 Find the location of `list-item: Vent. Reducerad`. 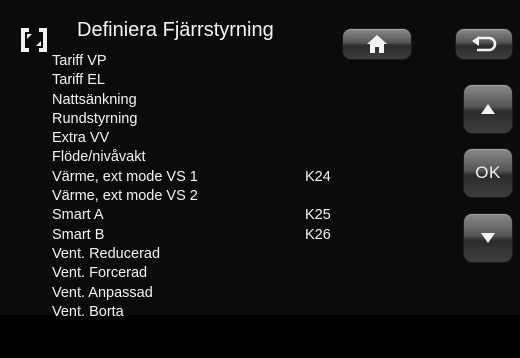

list-item: Vent. Reducerad is located at coordinates (170, 254).